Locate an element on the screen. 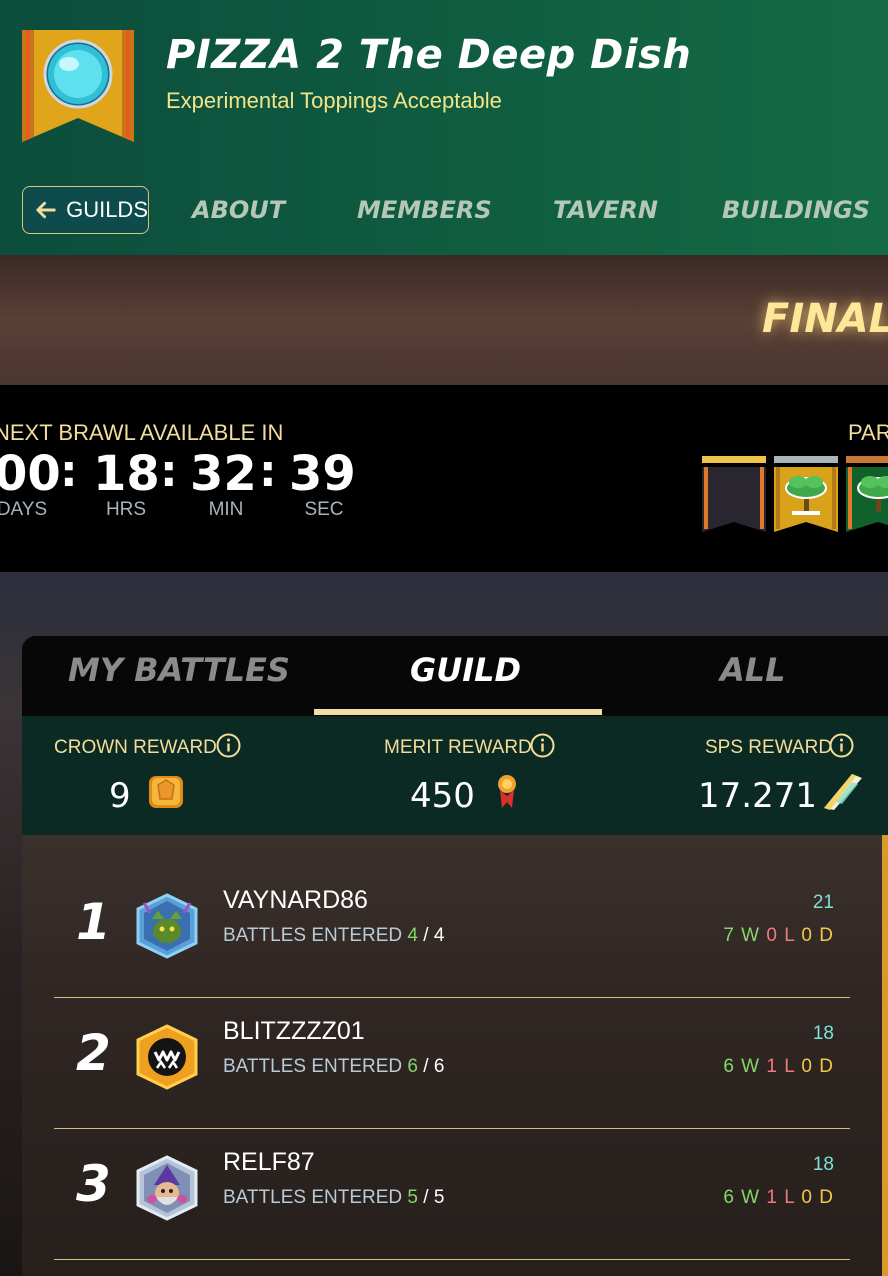 The width and height of the screenshot is (888, 1276). back-button-label: GUILDS is located at coordinates (107, 209).